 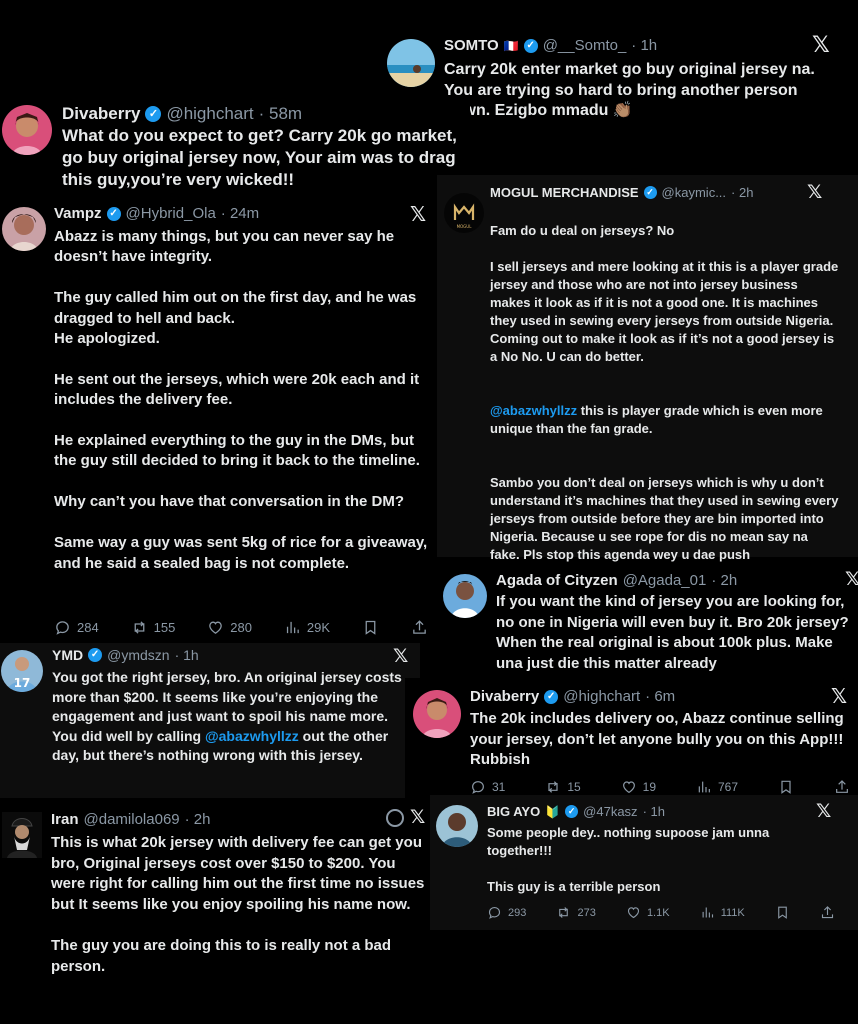 What do you see at coordinates (610, 811) in the screenshot?
I see `author-handle: @47kasz` at bounding box center [610, 811].